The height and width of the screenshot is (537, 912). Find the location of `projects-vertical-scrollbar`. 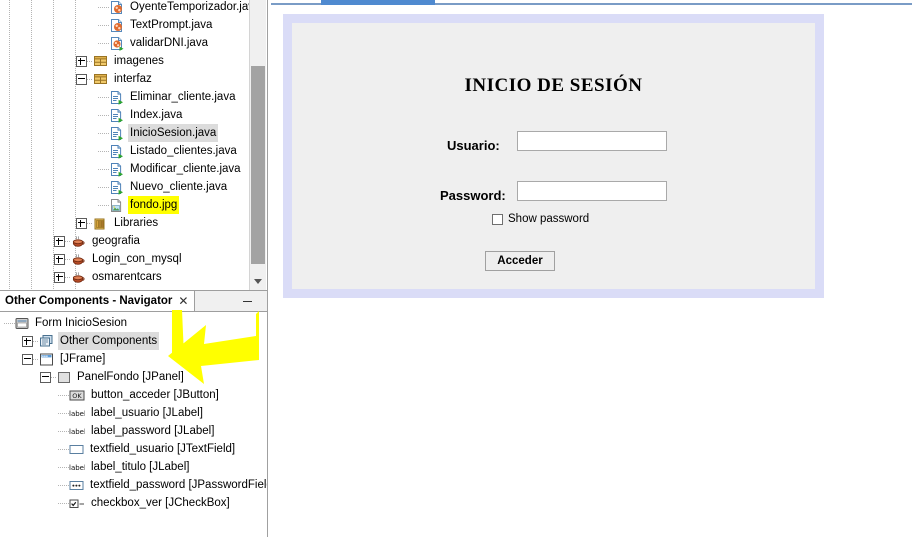

projects-vertical-scrollbar is located at coordinates (257, 145).